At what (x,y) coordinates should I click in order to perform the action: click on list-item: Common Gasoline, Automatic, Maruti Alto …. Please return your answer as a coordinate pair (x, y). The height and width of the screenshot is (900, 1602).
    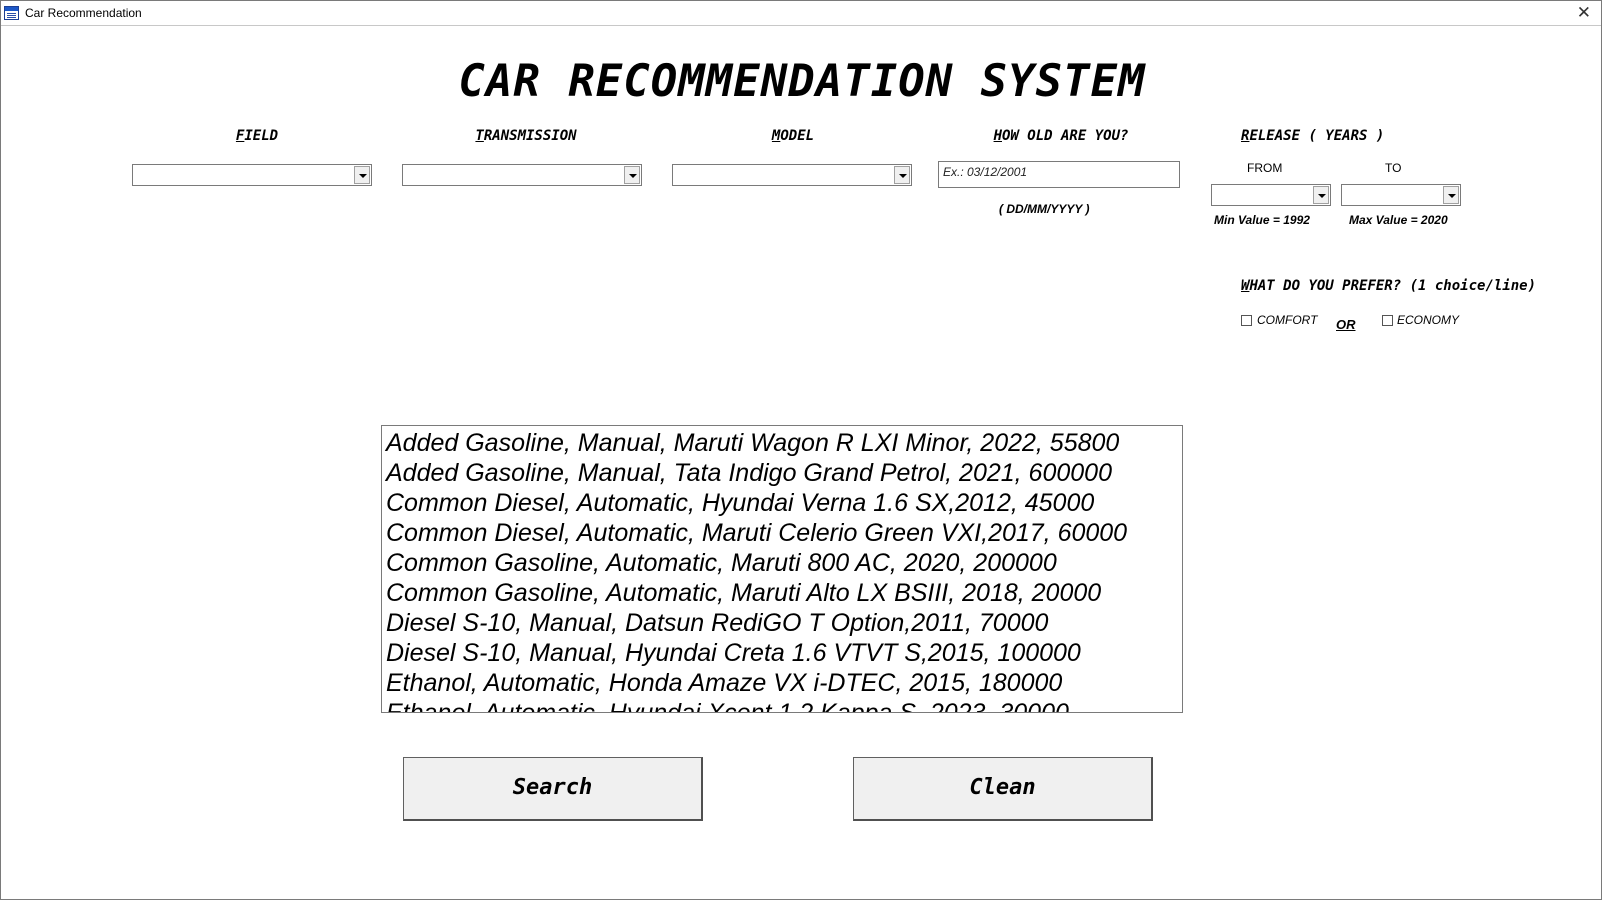
    Looking at the image, I should click on (782, 593).